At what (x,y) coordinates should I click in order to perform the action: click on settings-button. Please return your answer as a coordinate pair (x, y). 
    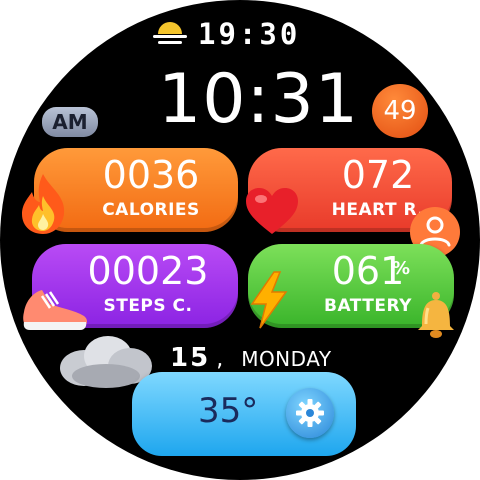
    Looking at the image, I should click on (310, 413).